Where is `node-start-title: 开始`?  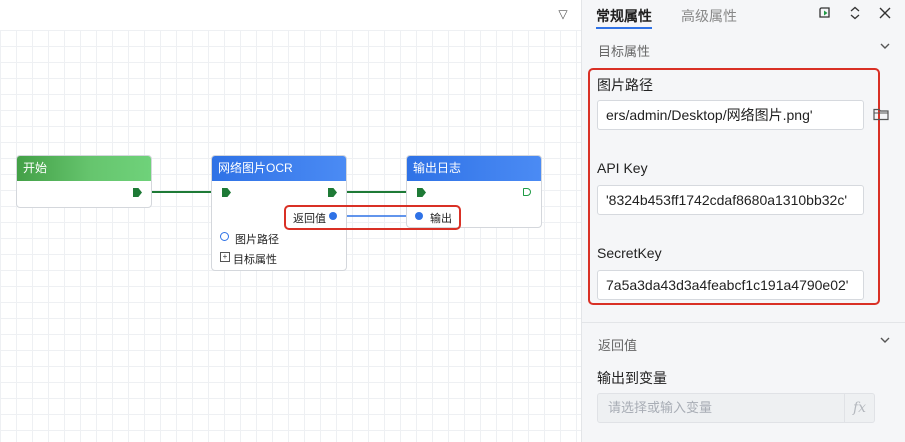 node-start-title: 开始 is located at coordinates (84, 168).